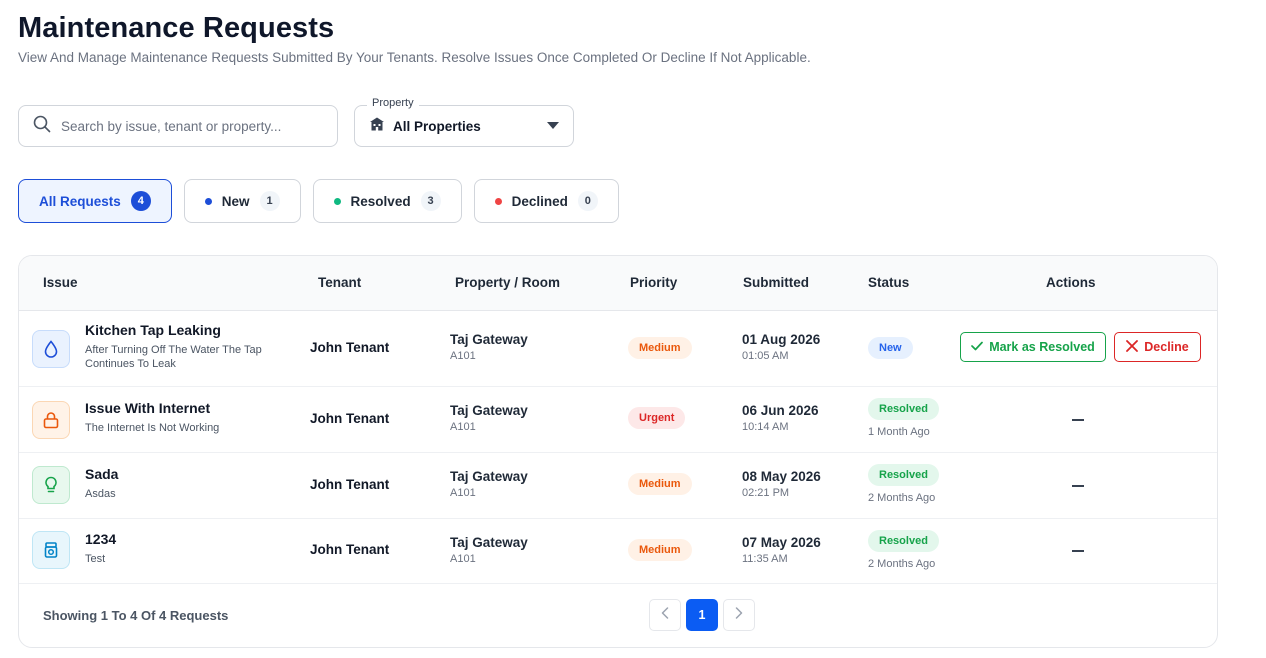  Describe the element at coordinates (102, 474) in the screenshot. I see `issue-title: Sada` at that location.